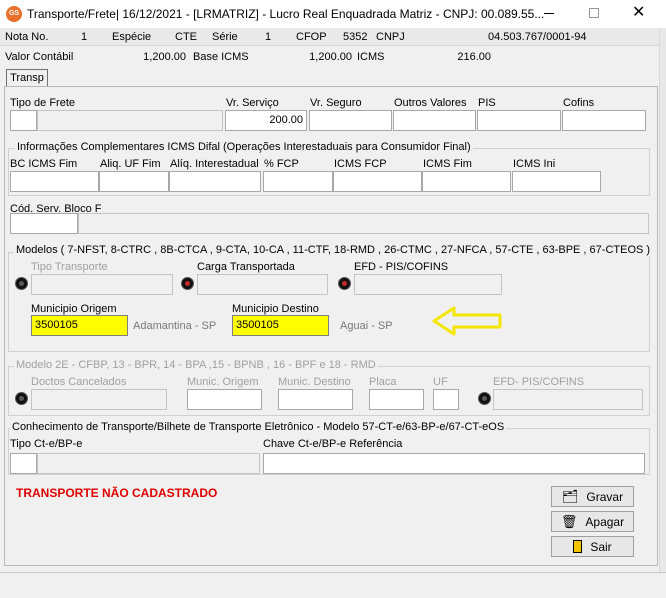 Image resolution: width=666 pixels, height=598 pixels. What do you see at coordinates (440, 382) in the screenshot?
I see `uf-label: UF` at bounding box center [440, 382].